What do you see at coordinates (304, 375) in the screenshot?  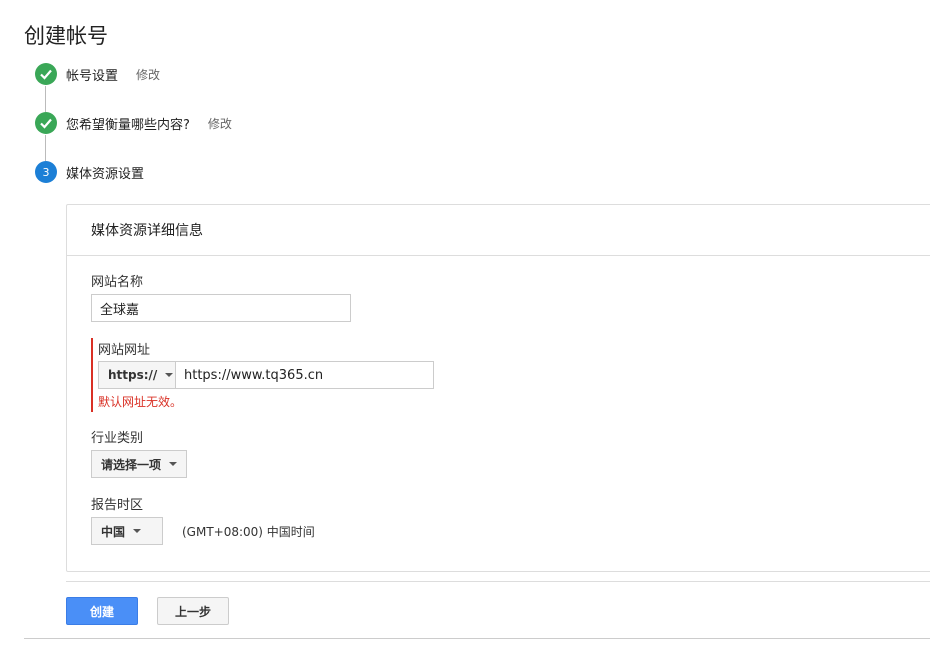 I see `site-url-input` at bounding box center [304, 375].